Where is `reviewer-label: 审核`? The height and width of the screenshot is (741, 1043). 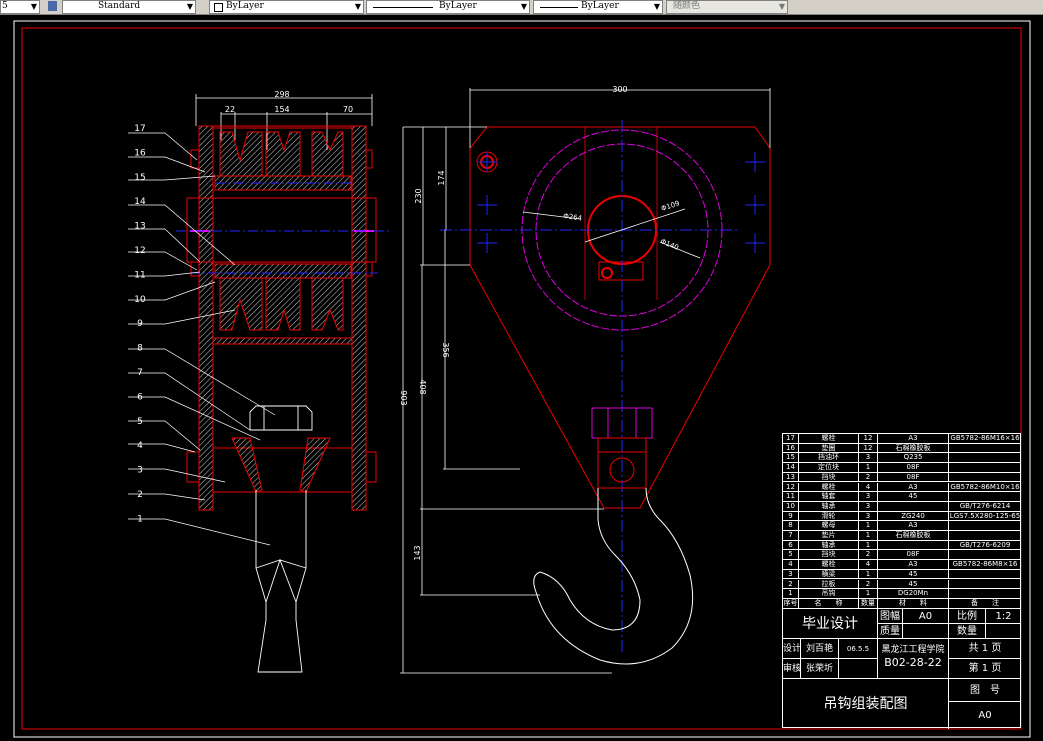 reviewer-label: 审核 is located at coordinates (792, 669).